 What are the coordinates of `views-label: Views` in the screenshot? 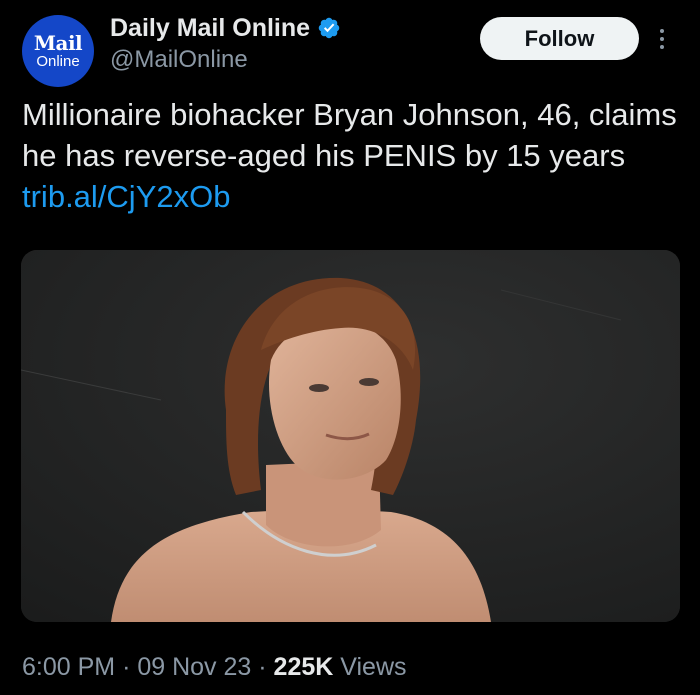 It's located at (373, 667).